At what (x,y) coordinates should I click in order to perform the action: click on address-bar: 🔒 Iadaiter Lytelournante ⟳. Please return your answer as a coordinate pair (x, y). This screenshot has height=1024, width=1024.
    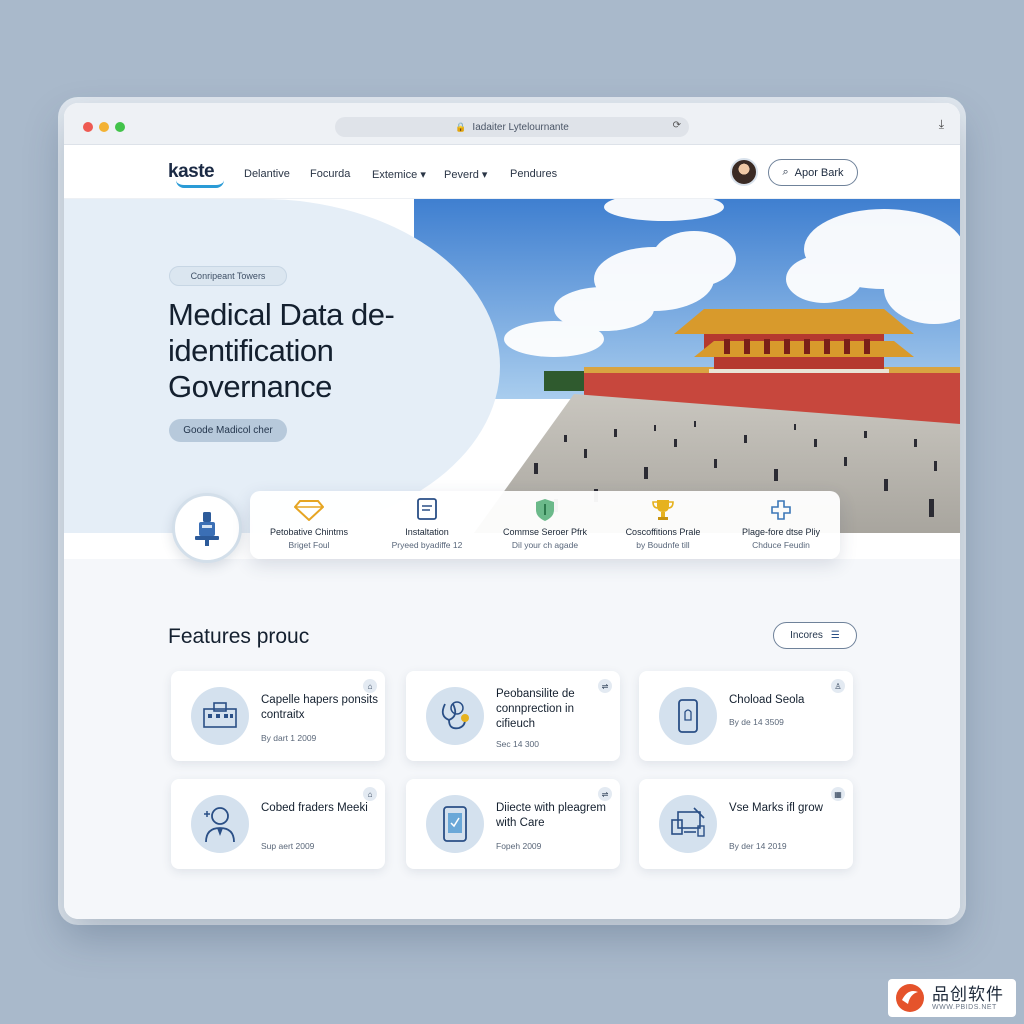
    Looking at the image, I should click on (512, 127).